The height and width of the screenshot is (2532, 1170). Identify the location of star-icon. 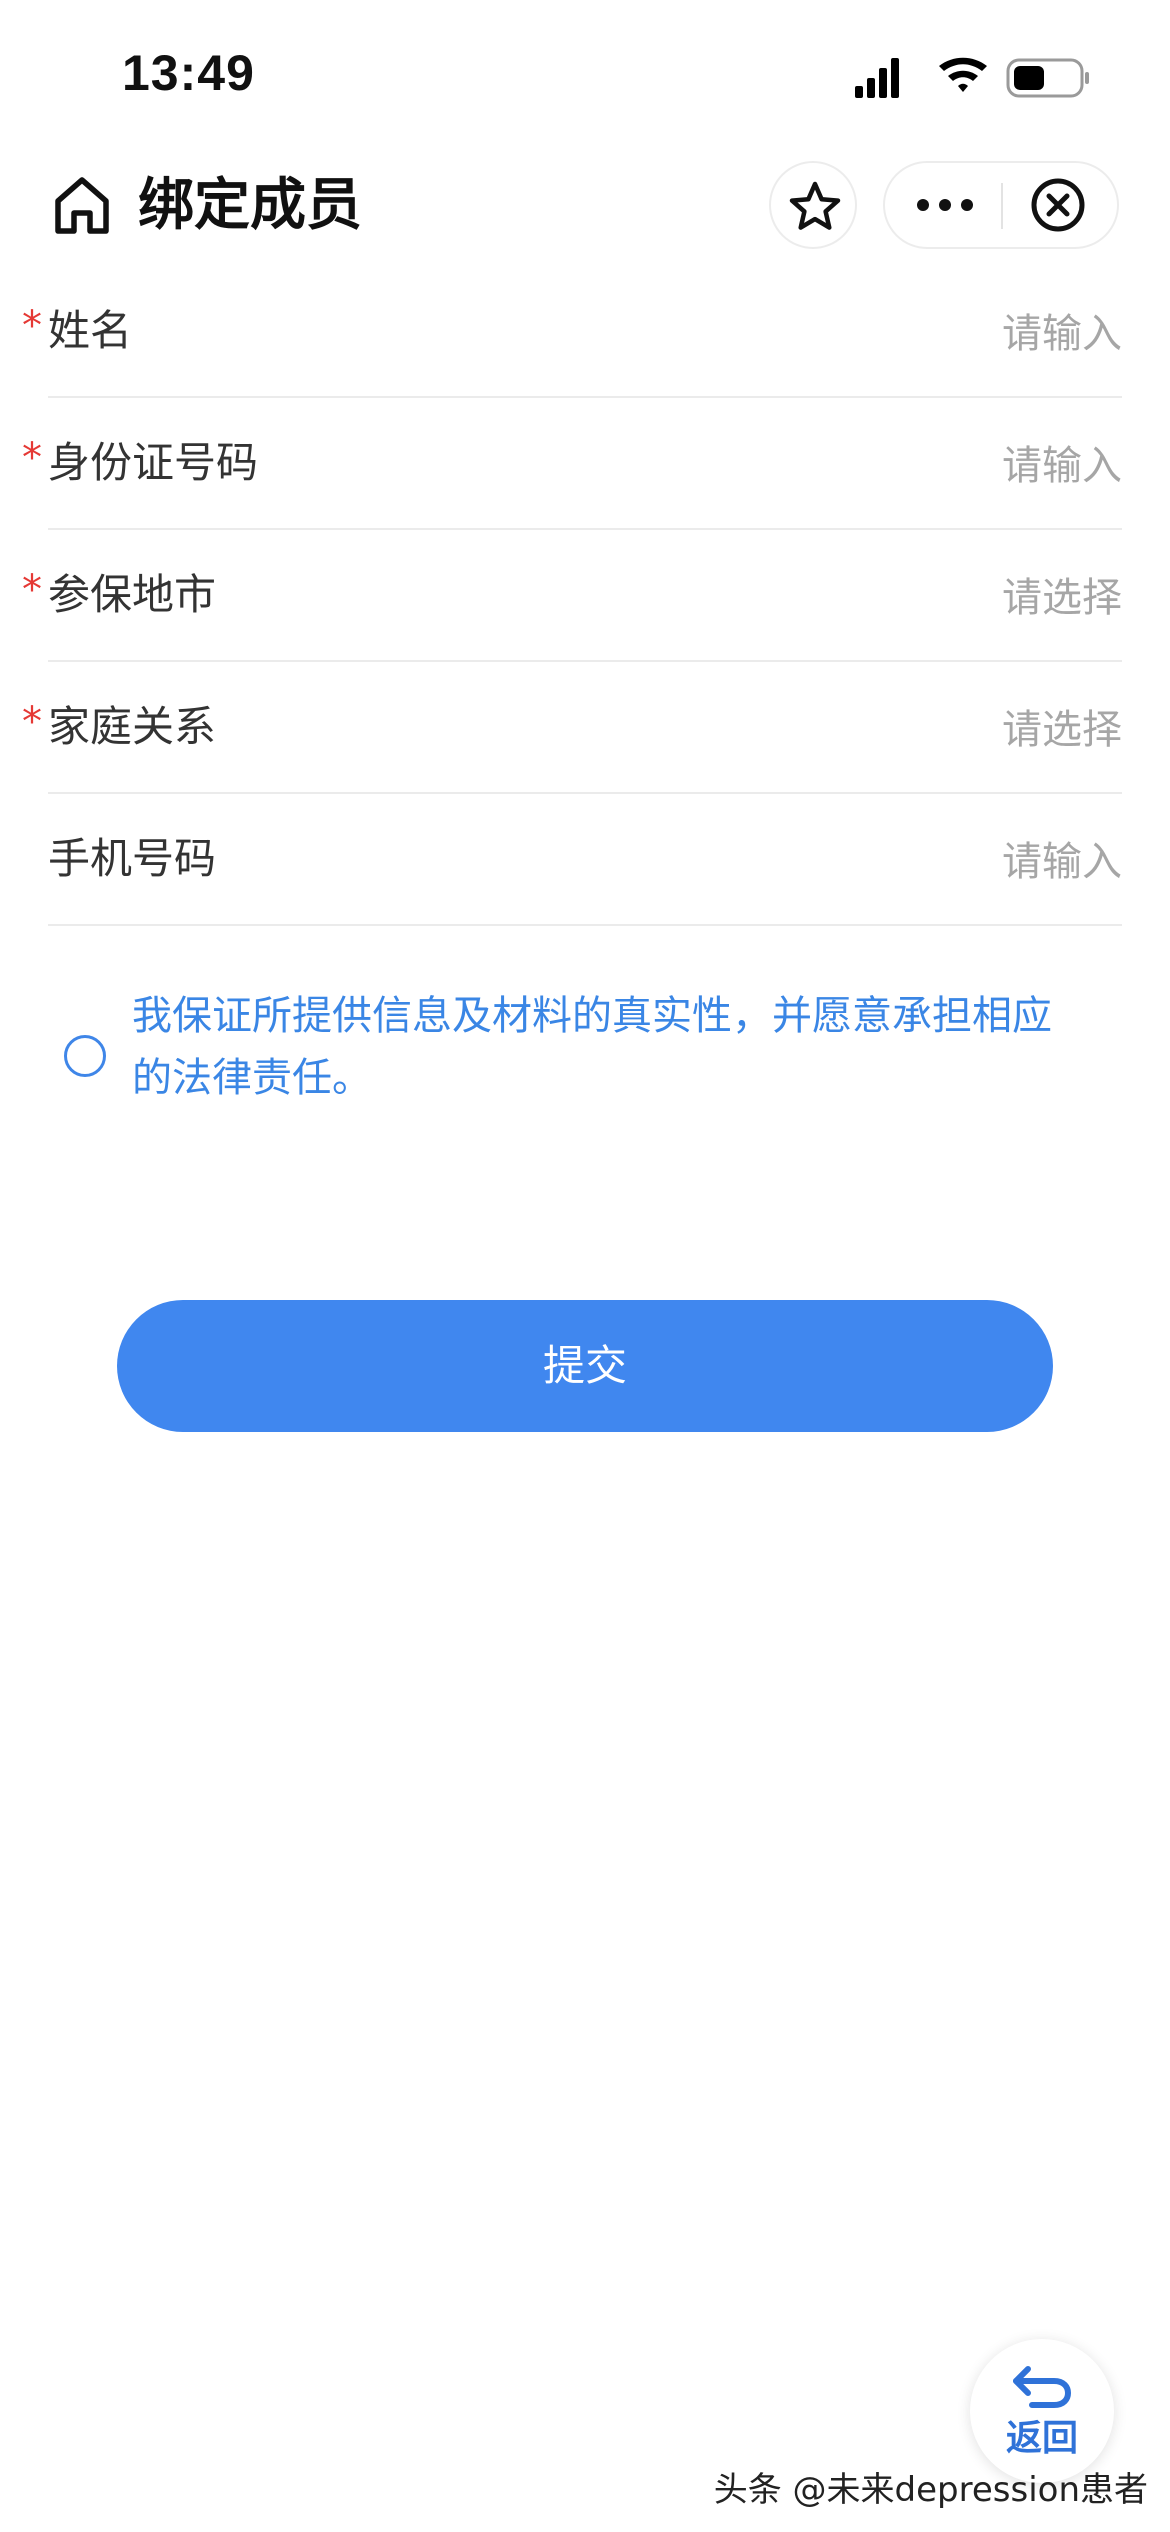
(815, 205).